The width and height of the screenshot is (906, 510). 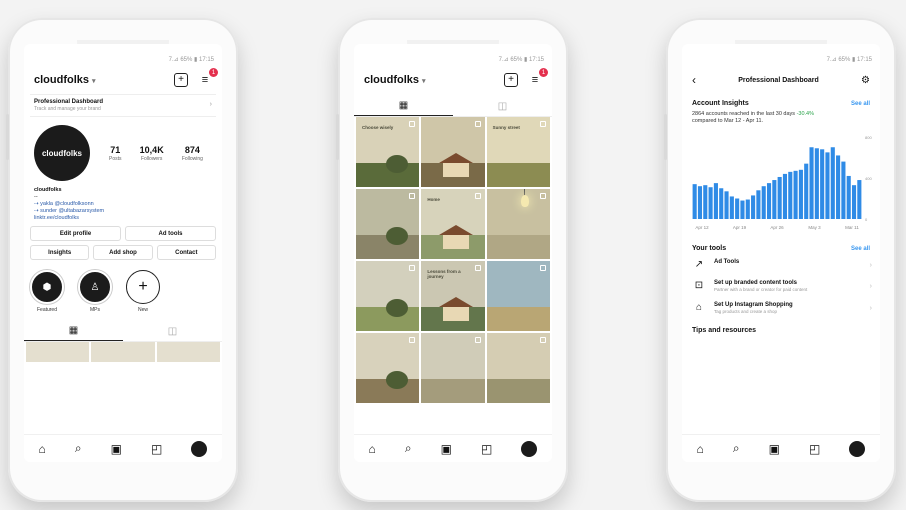 What do you see at coordinates (143, 287) in the screenshot?
I see `add-highlight-icon: +` at bounding box center [143, 287].